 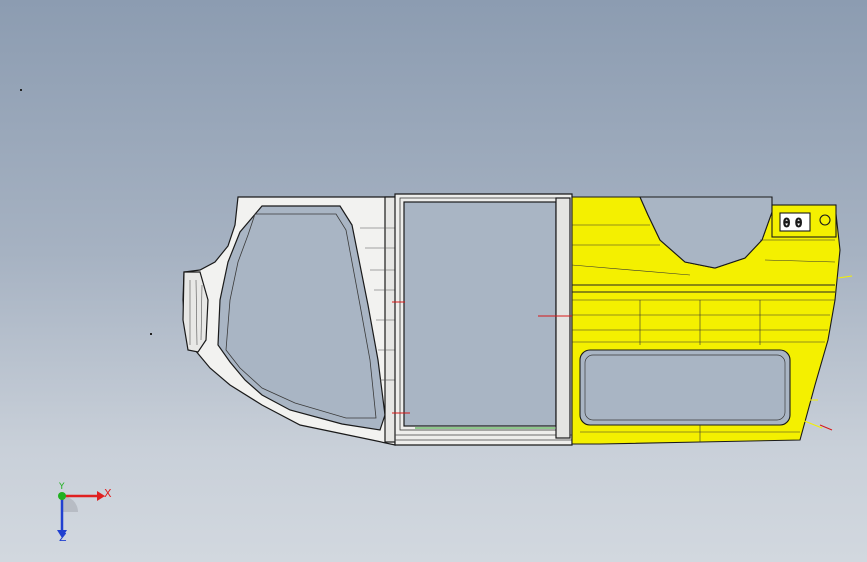 I want to click on front-door-frame, so click(x=290, y=321).